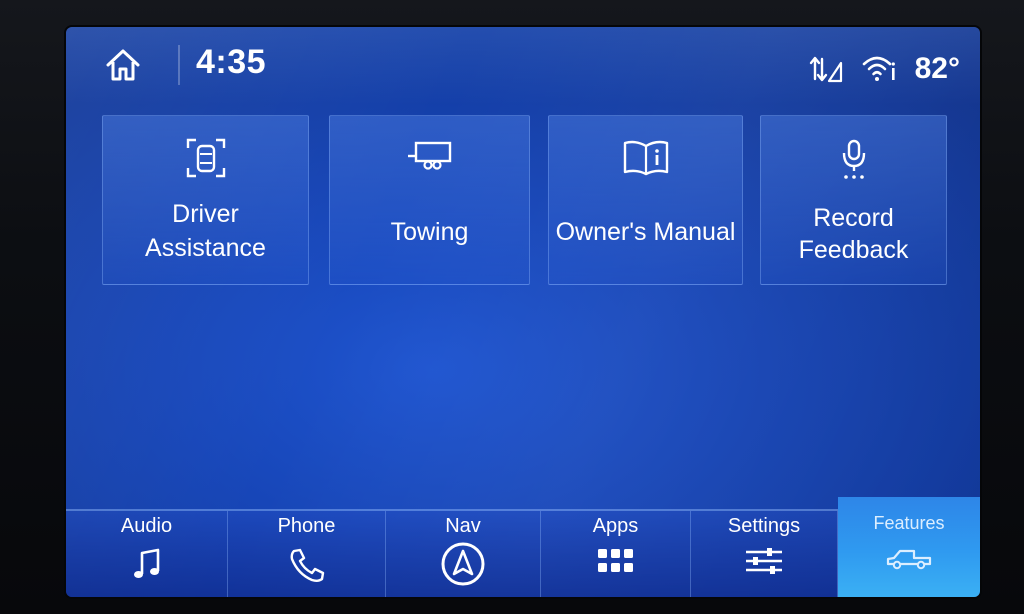 The image size is (1024, 614). What do you see at coordinates (205, 248) in the screenshot?
I see `tile-label-line2: Assistance` at bounding box center [205, 248].